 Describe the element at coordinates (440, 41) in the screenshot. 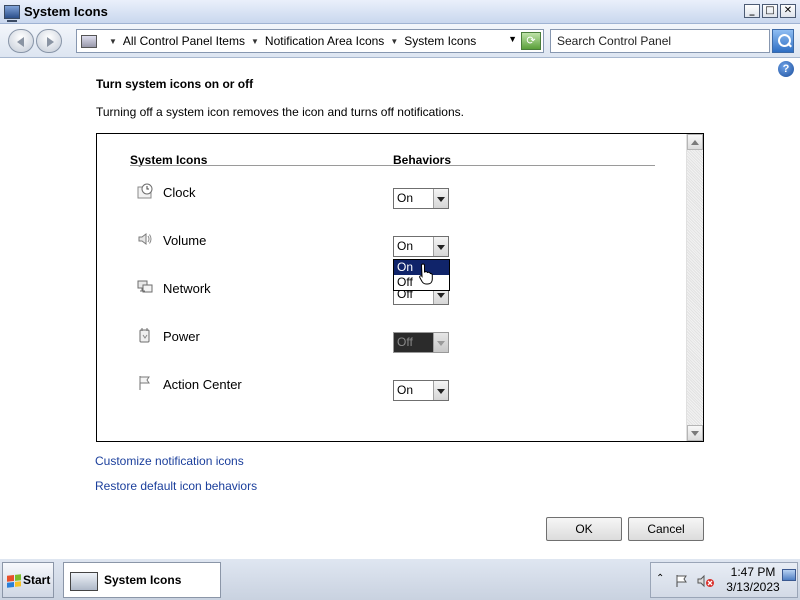

I see `breadcrumb-item-system-icons: System Icons` at that location.